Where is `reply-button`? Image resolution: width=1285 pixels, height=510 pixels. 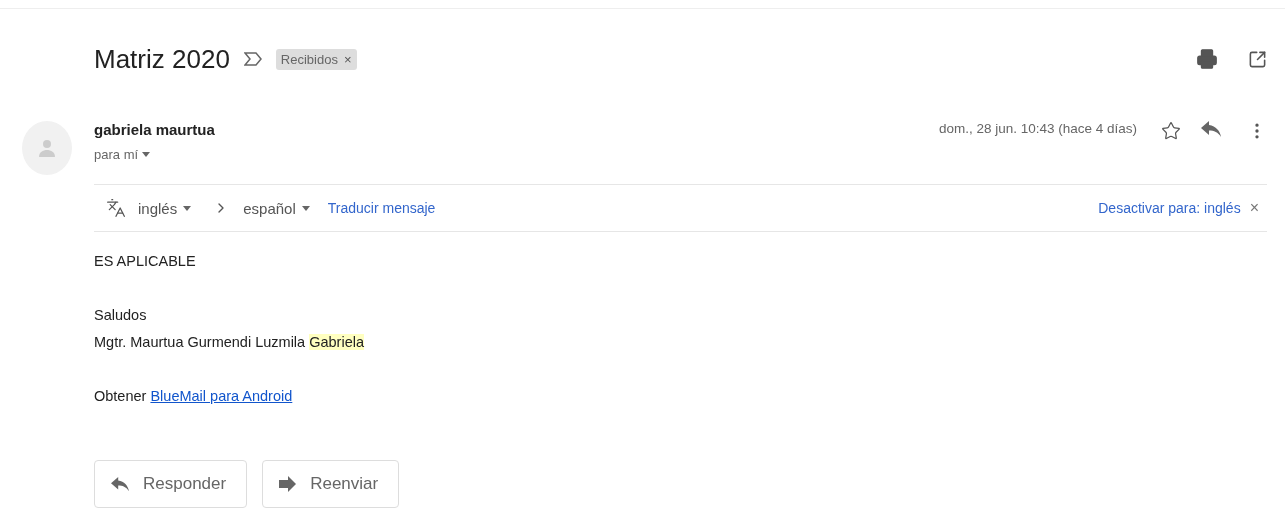 reply-button is located at coordinates (1211, 129).